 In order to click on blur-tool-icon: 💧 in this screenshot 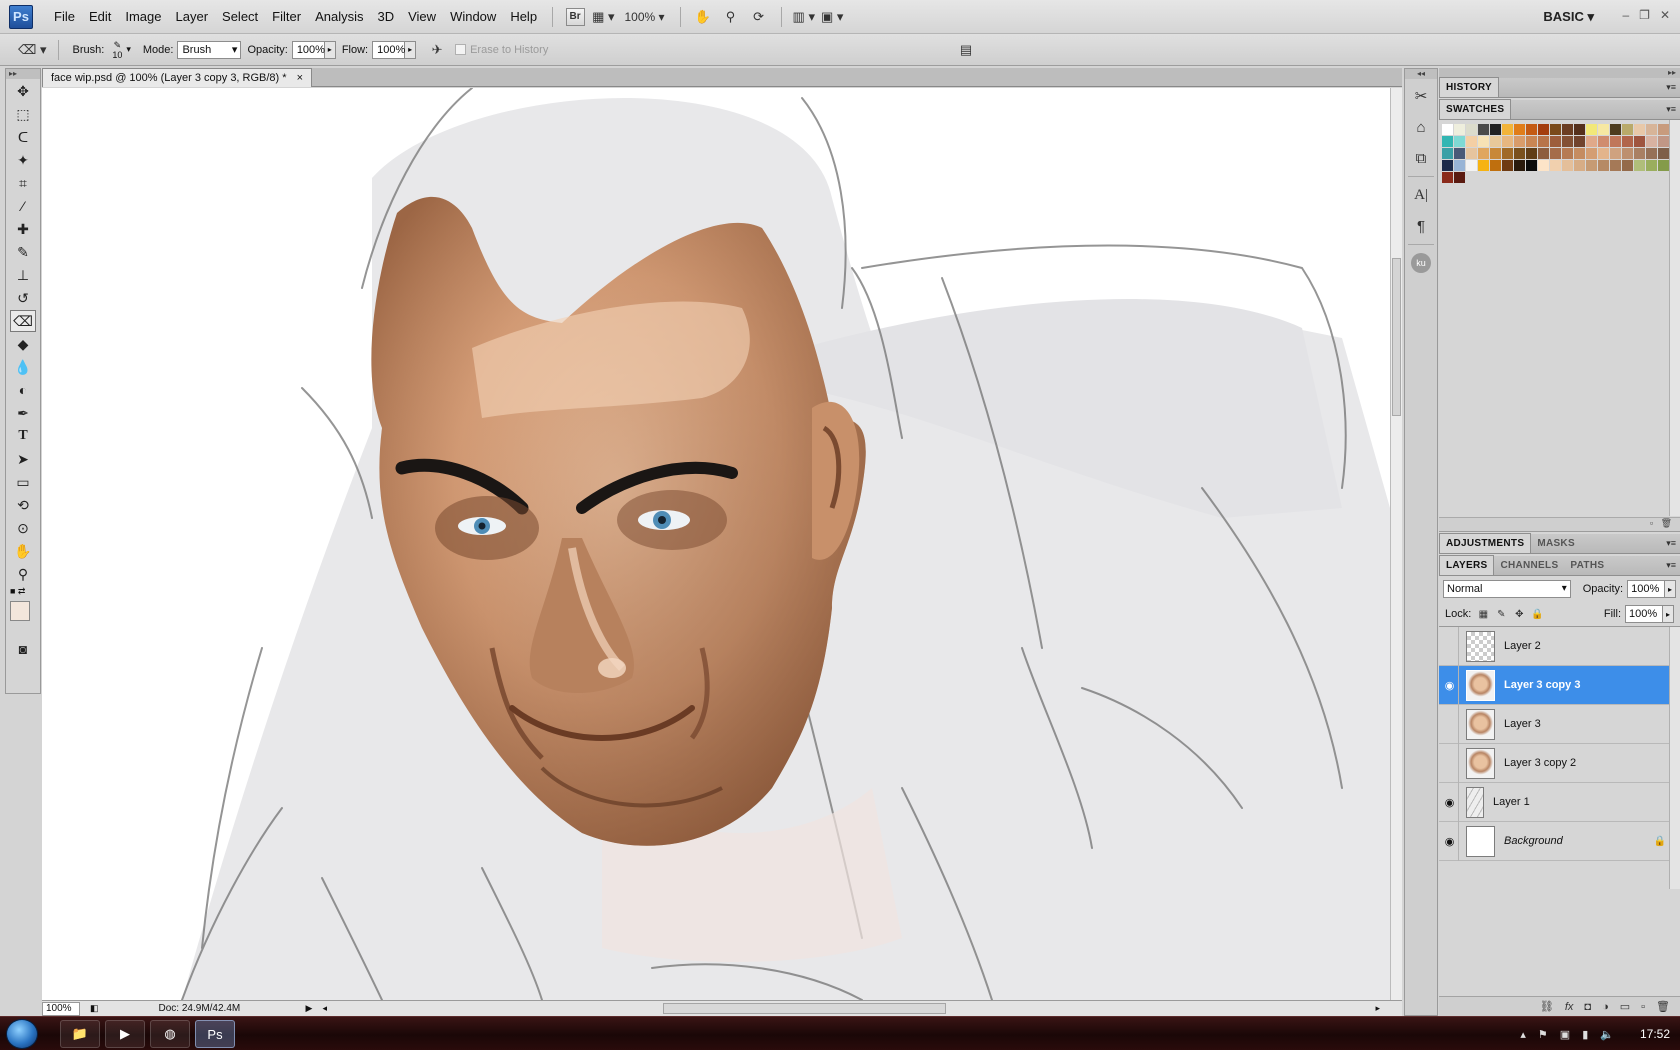, I will do `click(23, 367)`.